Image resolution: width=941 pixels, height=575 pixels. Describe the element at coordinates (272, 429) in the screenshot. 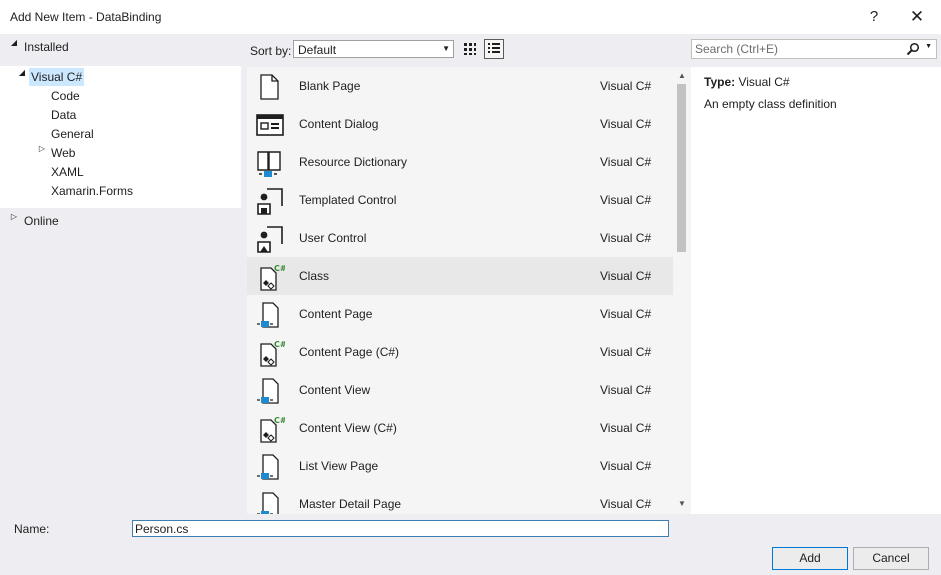

I see `content-view-csharp-icon: C#` at that location.